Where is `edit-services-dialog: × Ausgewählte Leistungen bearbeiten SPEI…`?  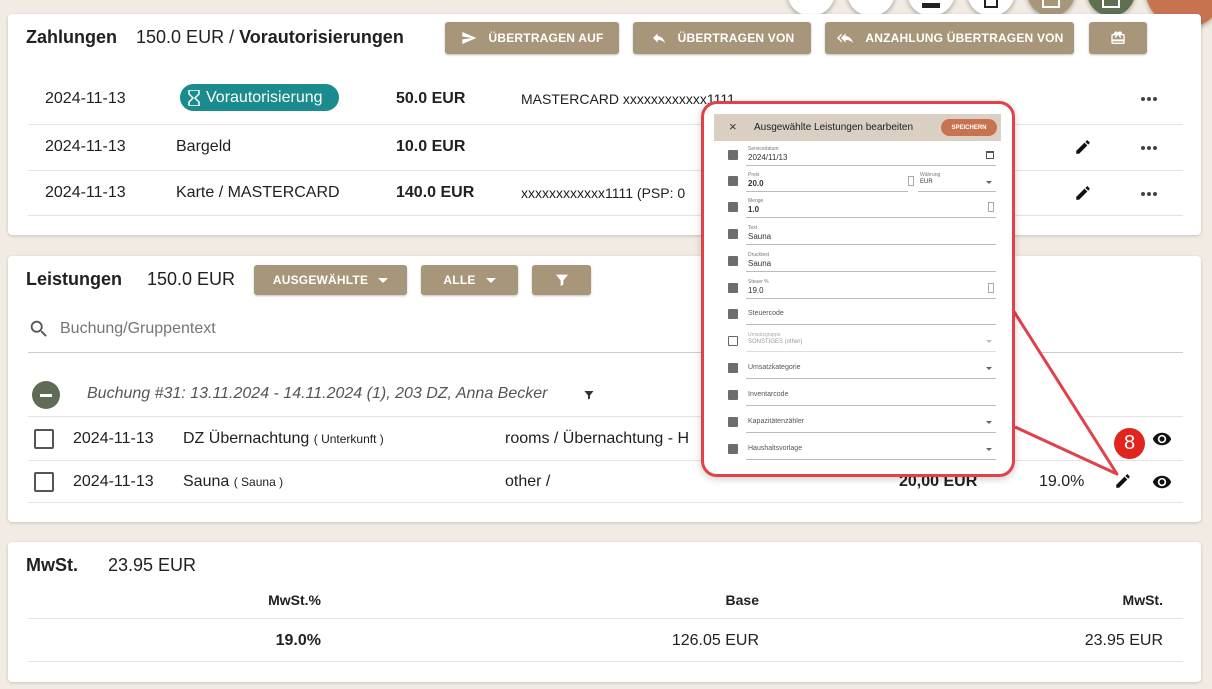
edit-services-dialog: × Ausgewählte Leistungen bearbeiten SPEI… is located at coordinates (858, 289).